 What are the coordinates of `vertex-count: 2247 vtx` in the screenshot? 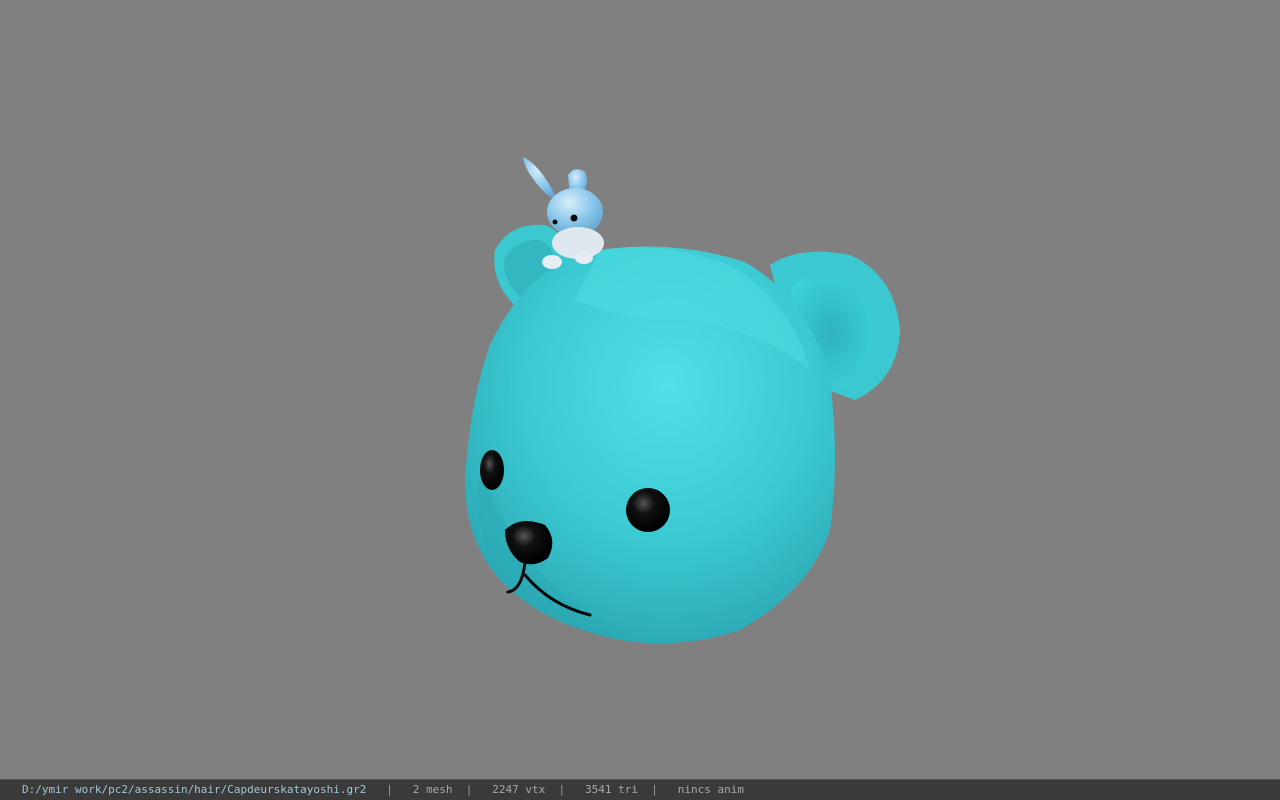 It's located at (519, 789).